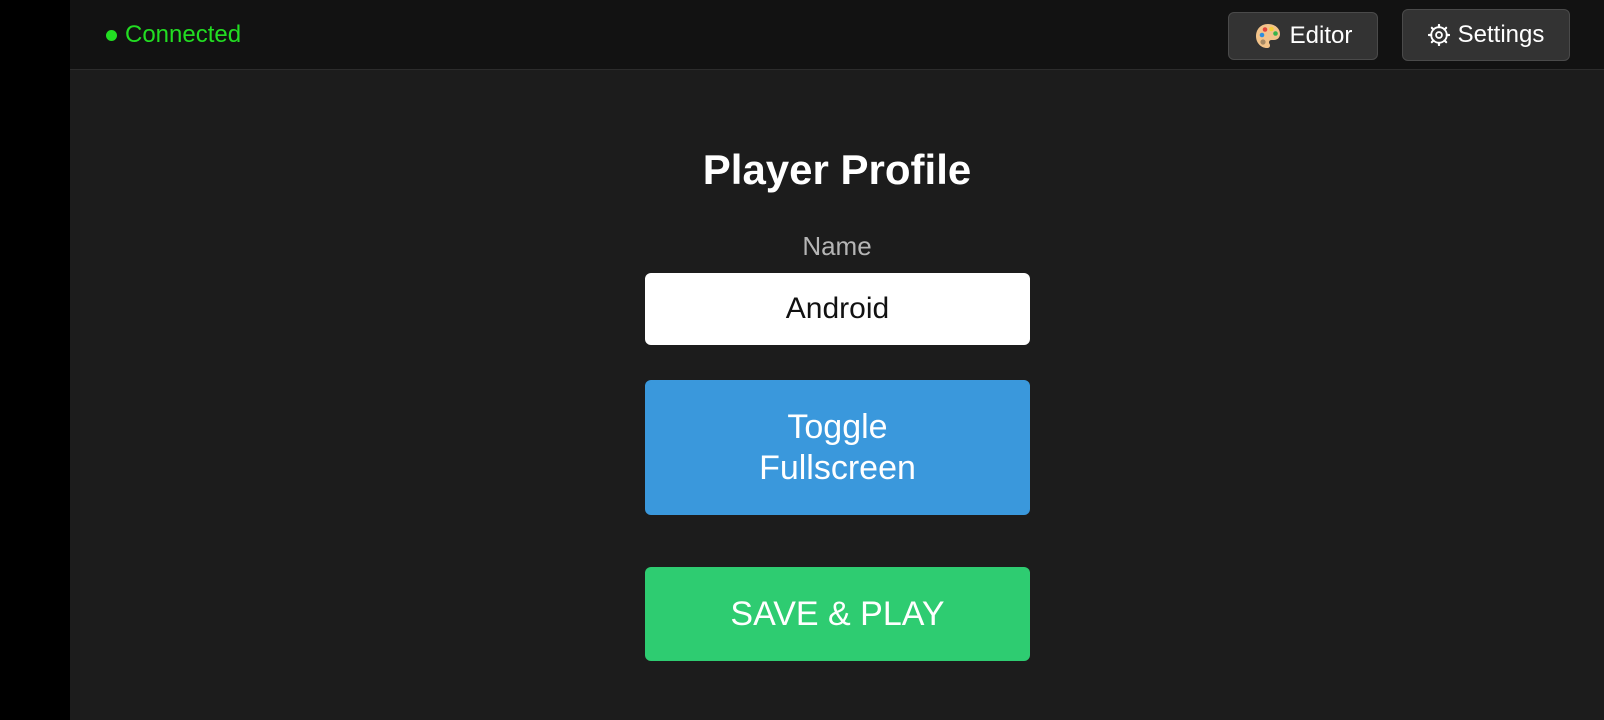 Image resolution: width=1604 pixels, height=720 pixels. I want to click on settings-button-label: Settings, so click(1501, 34).